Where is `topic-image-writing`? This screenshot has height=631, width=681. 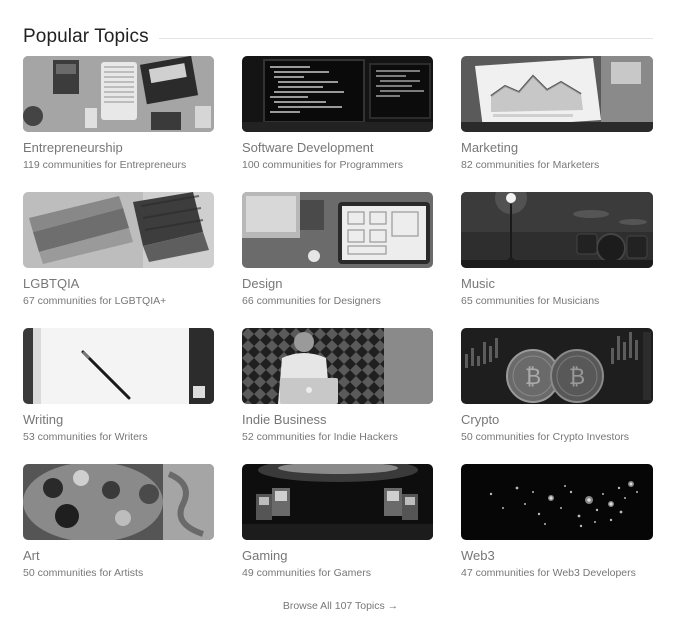
topic-image-writing is located at coordinates (118, 366).